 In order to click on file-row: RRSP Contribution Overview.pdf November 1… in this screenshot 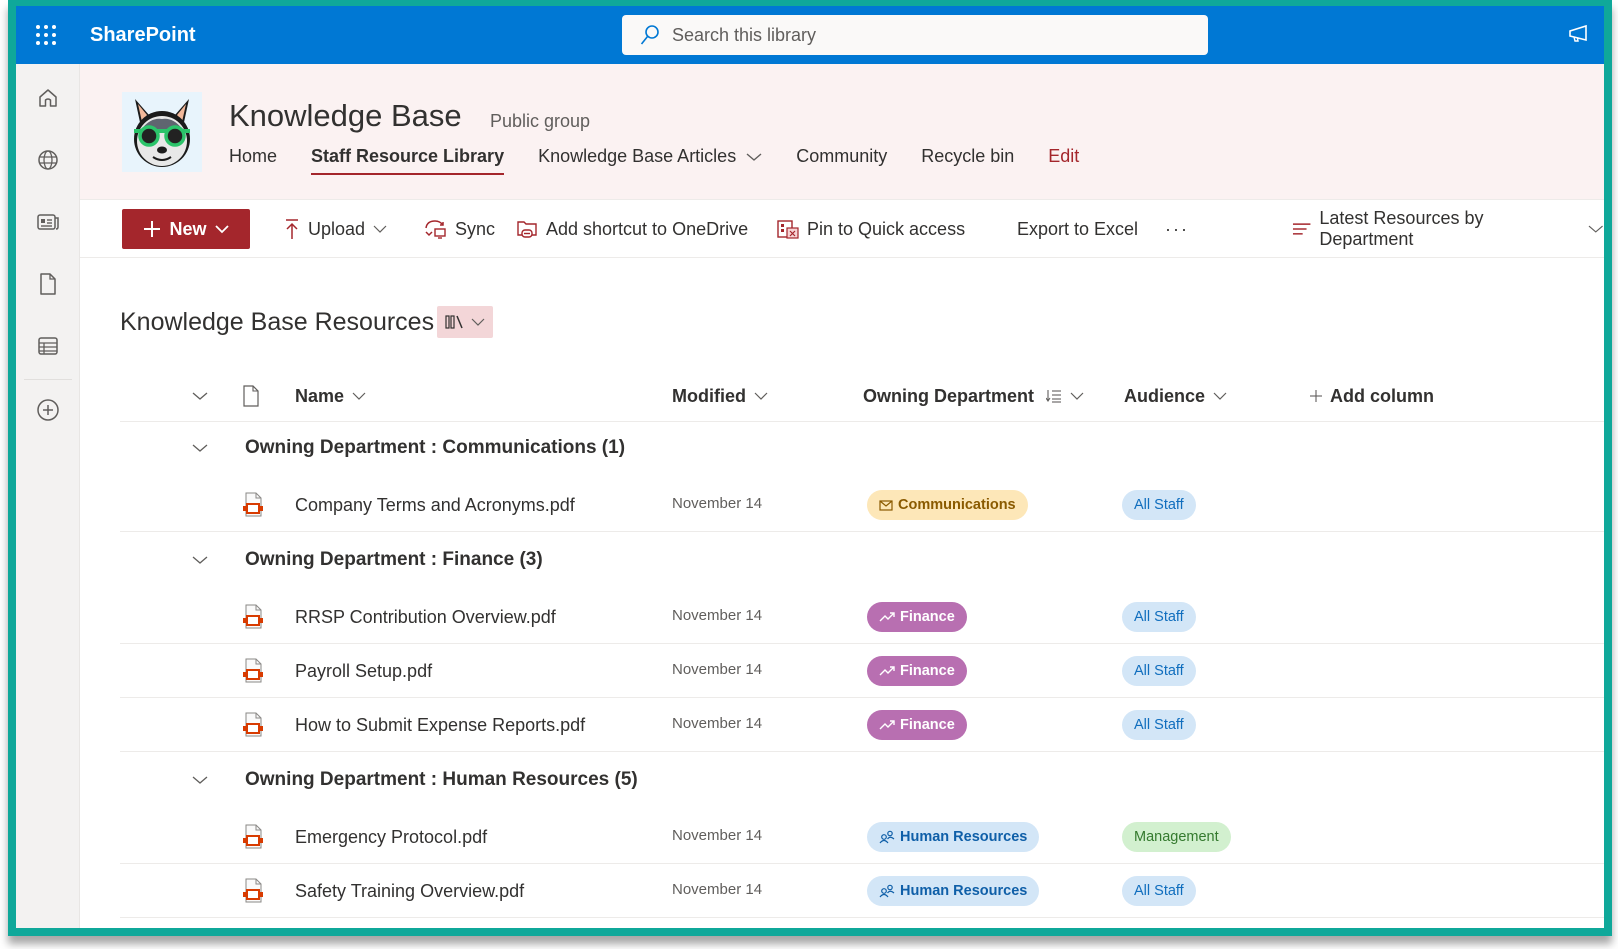, I will do `click(862, 617)`.